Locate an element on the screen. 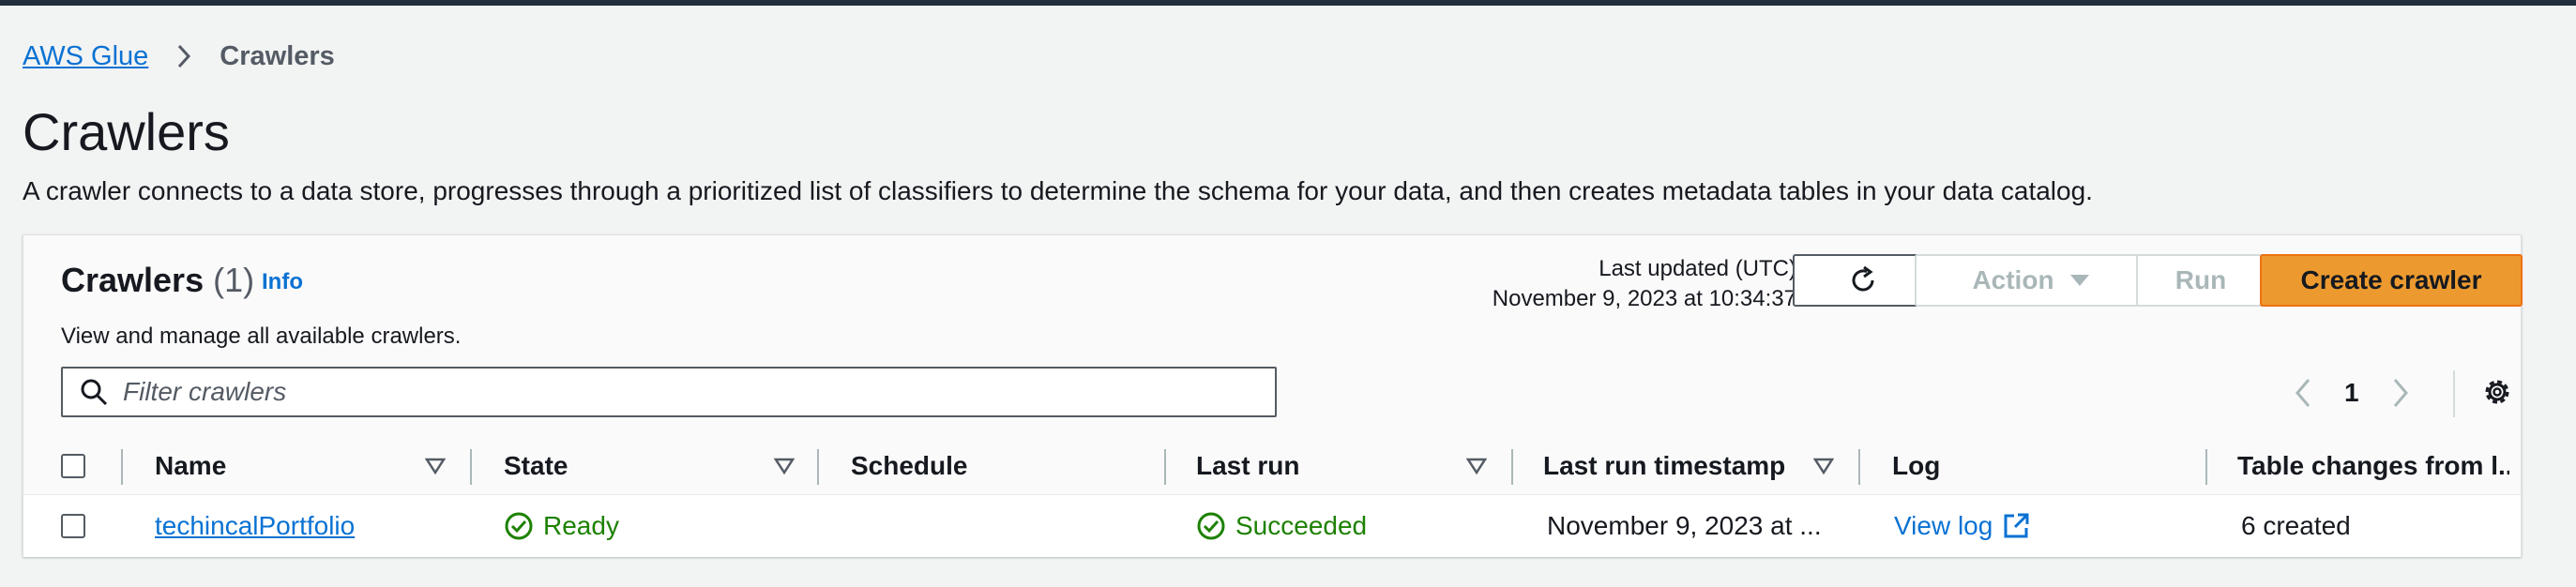 The height and width of the screenshot is (587, 2576). column-header-schedule: Schedule is located at coordinates (991, 466).